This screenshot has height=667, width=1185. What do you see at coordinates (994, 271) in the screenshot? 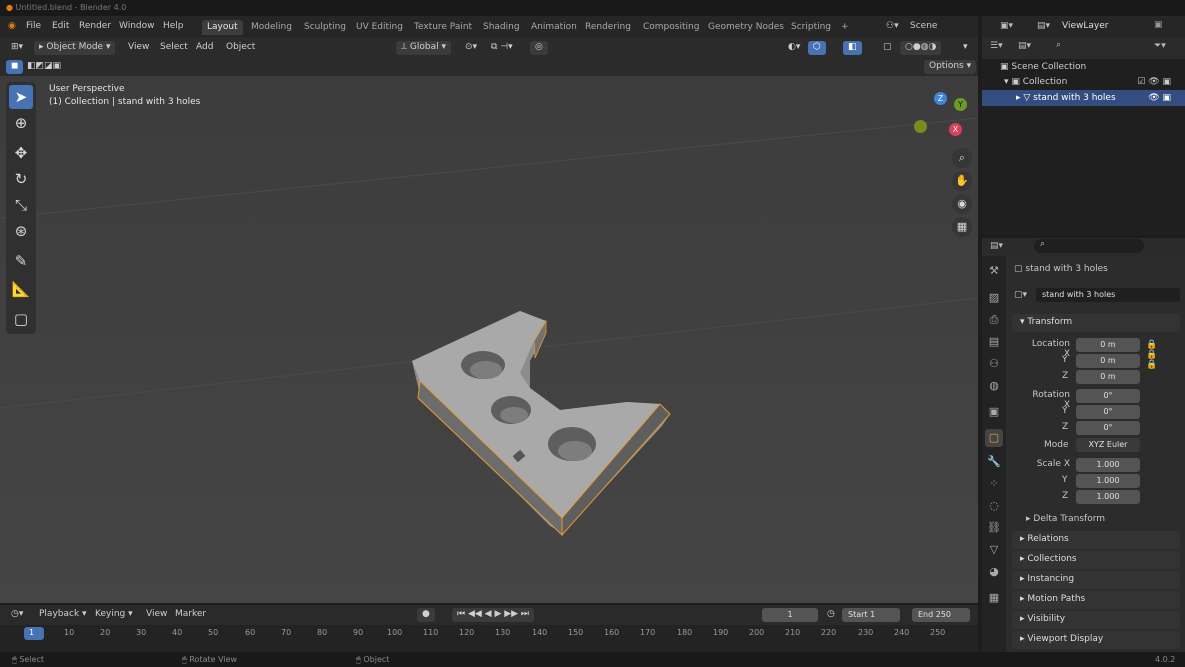
I see `tool-tab-icon: ⚒` at bounding box center [994, 271].